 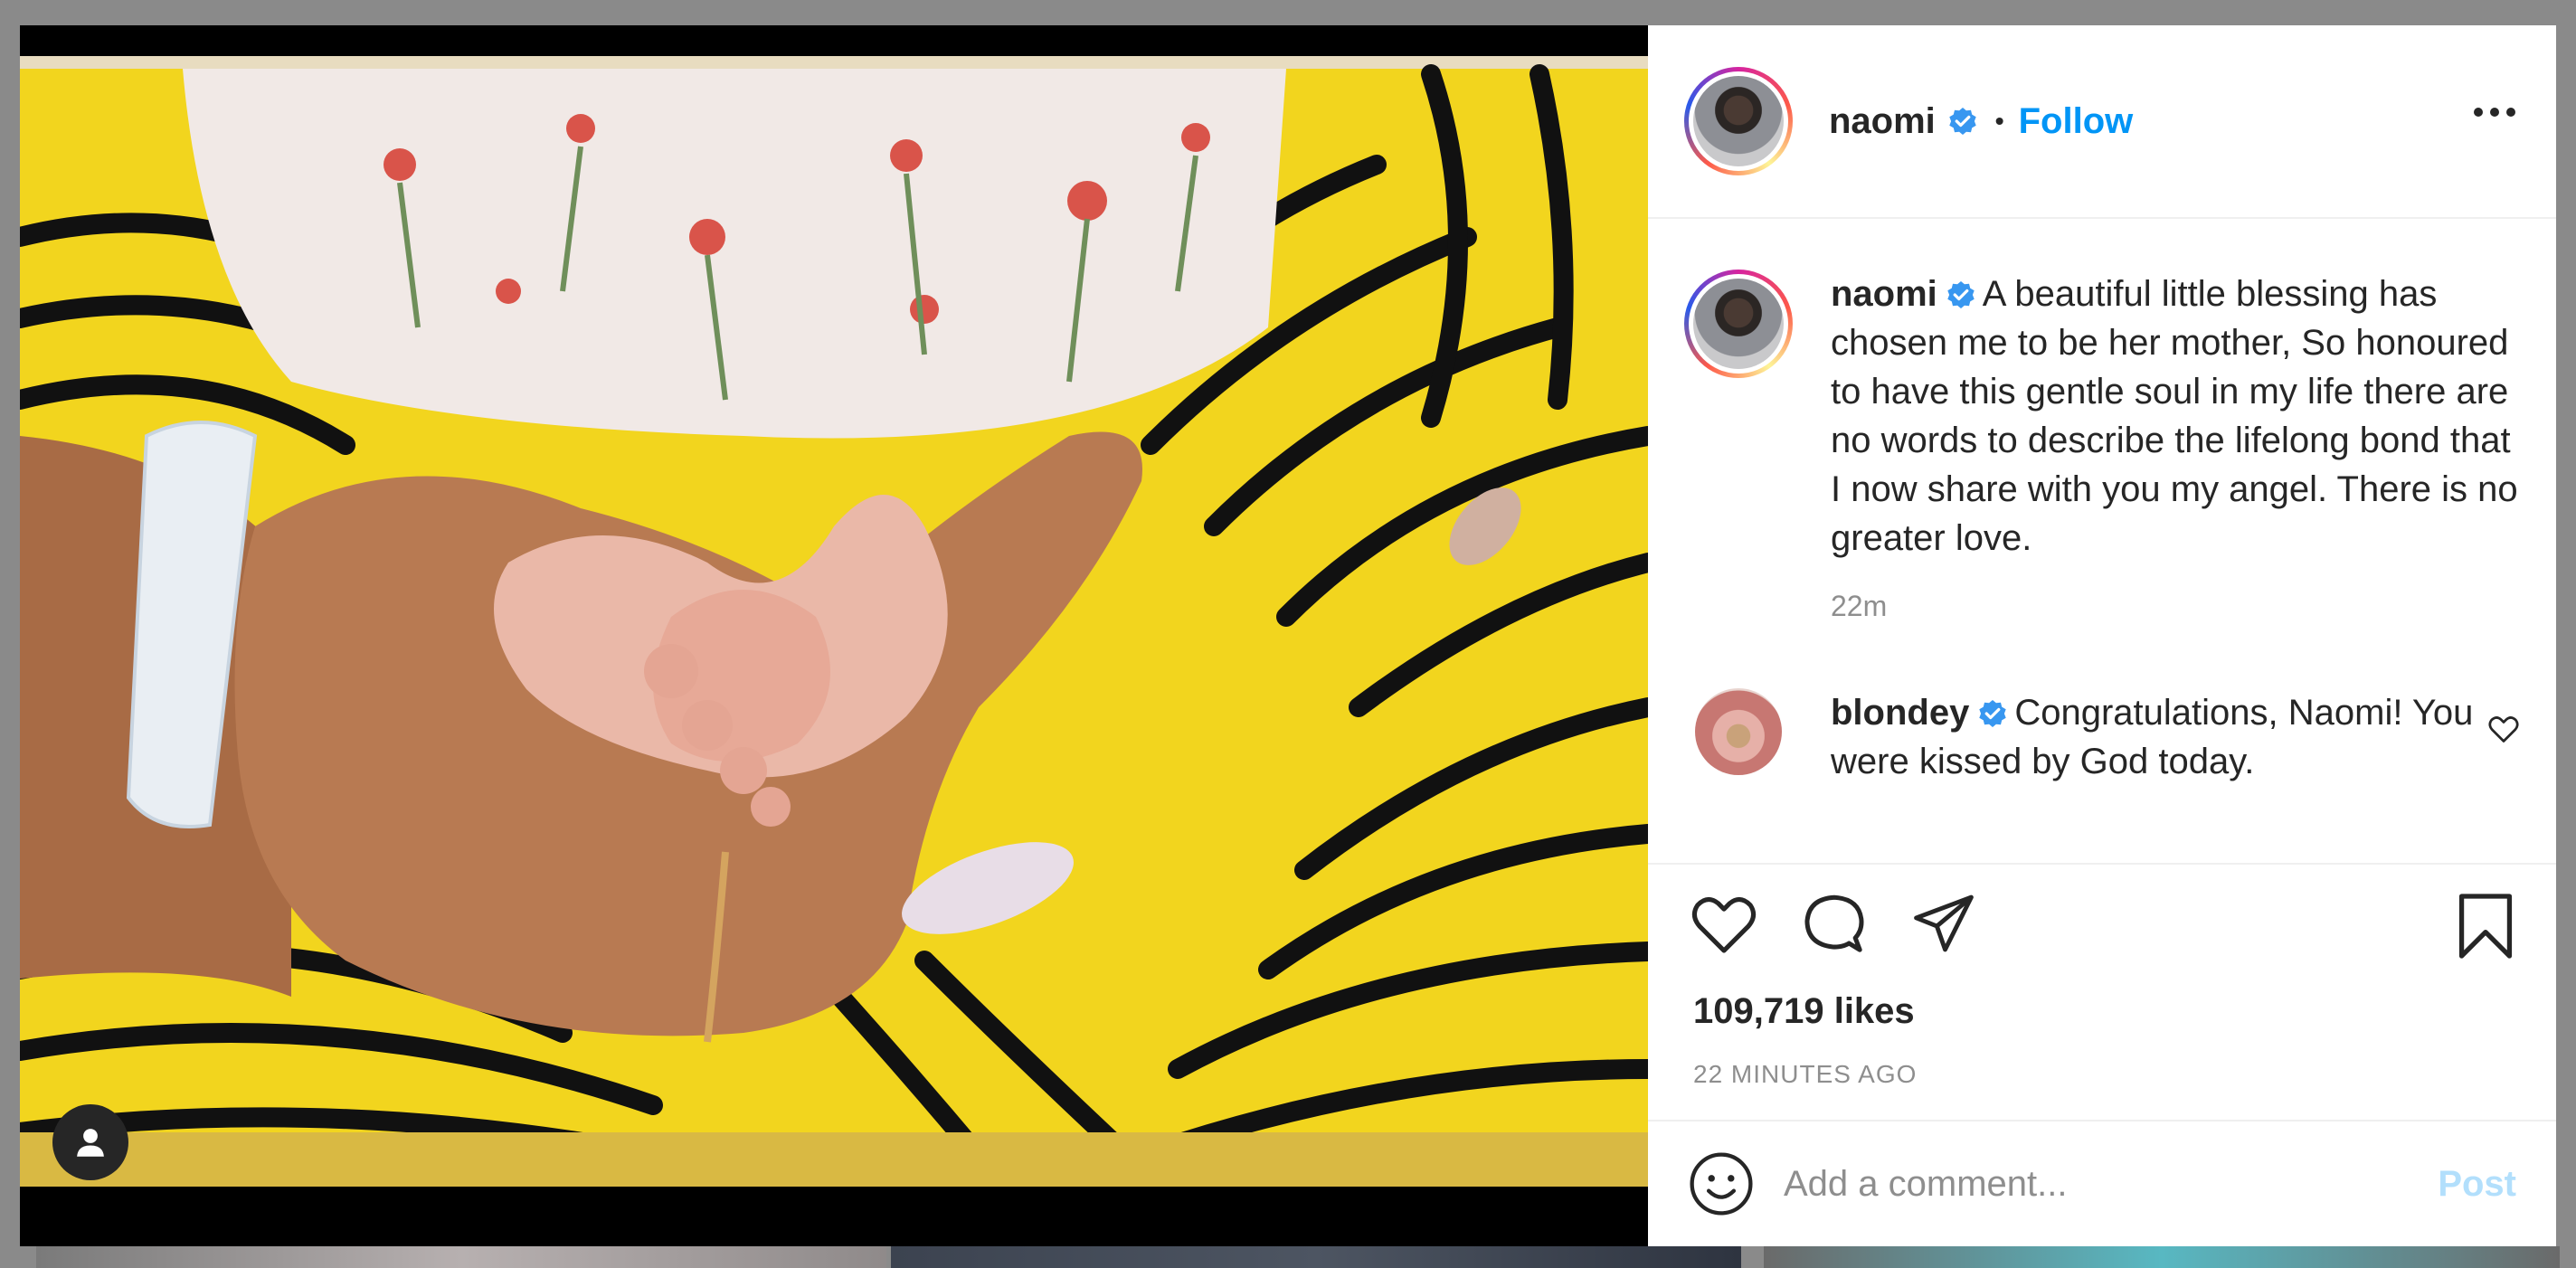 What do you see at coordinates (1884, 294) in the screenshot?
I see `caption-username: naomi` at bounding box center [1884, 294].